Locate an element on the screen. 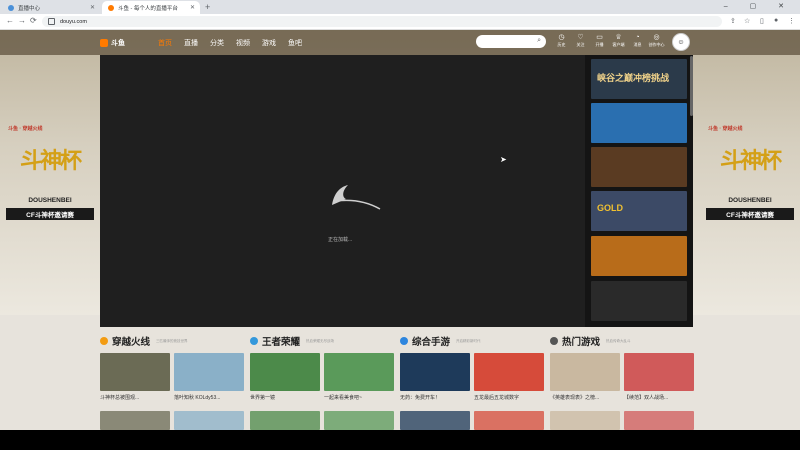 The height and width of the screenshot is (450, 800). rail-scrollbar is located at coordinates (691, 86).